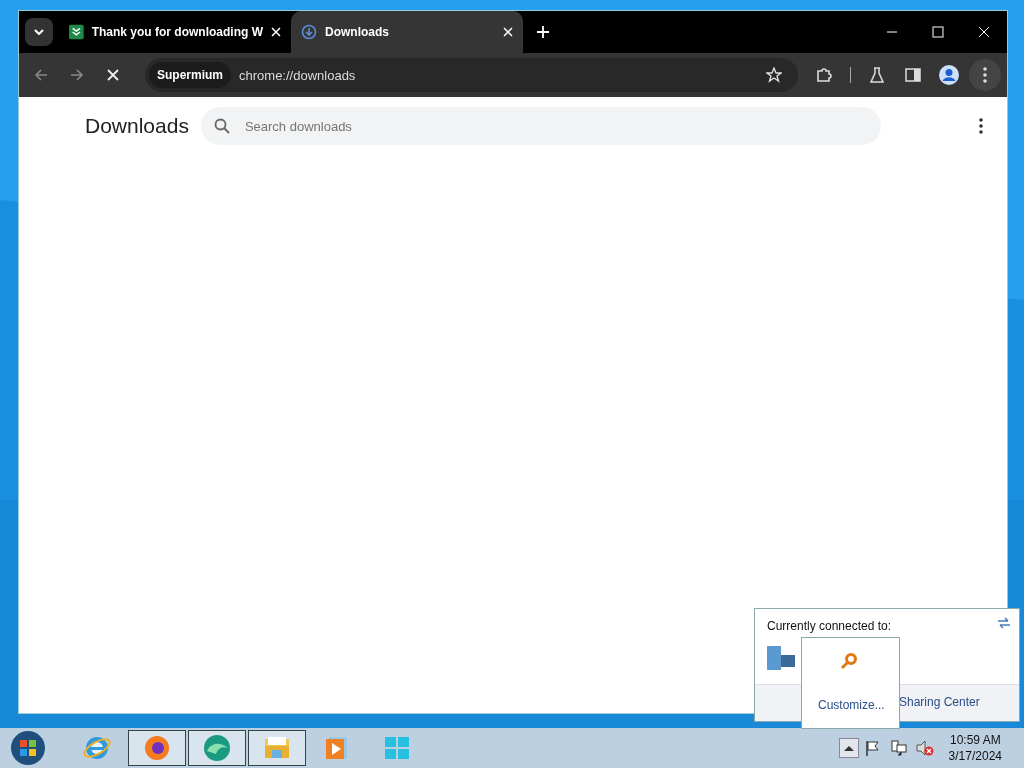  What do you see at coordinates (298, 75) in the screenshot?
I see `url-text: chrome://downloads` at bounding box center [298, 75].